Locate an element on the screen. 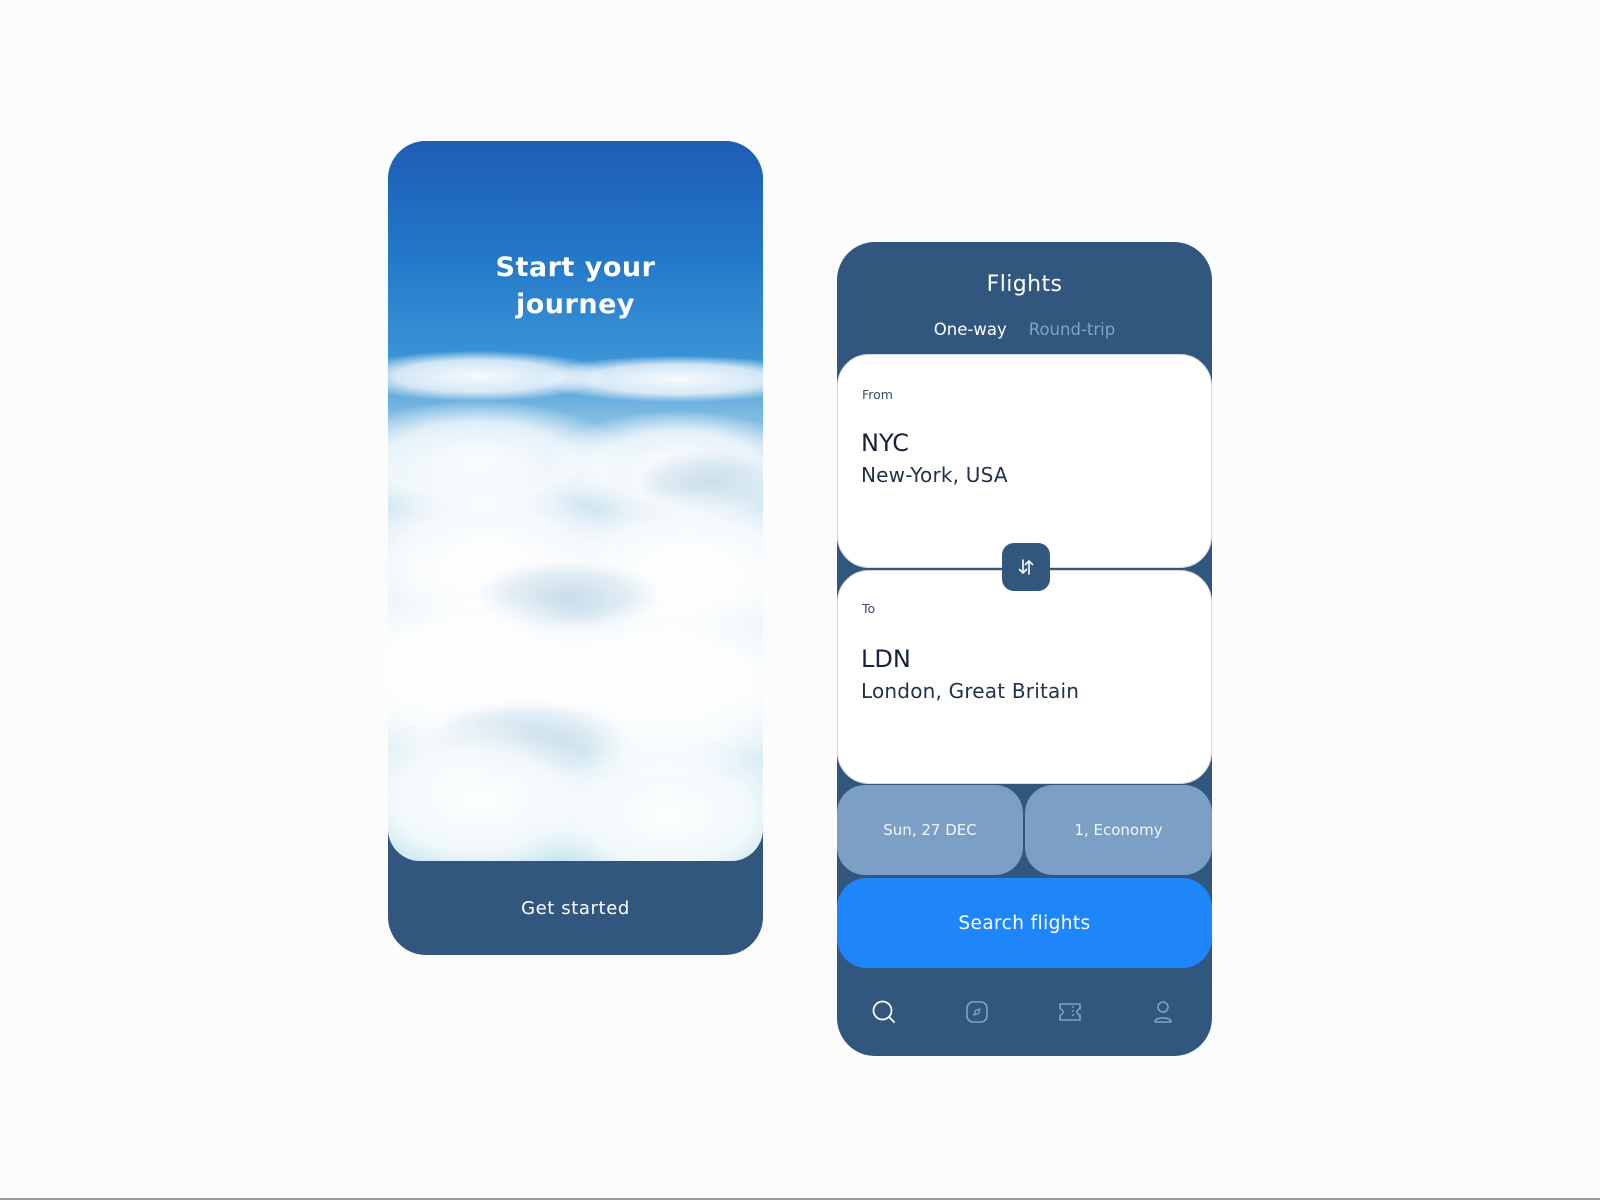 Image resolution: width=1600 pixels, height=1200 pixels. explore-icon is located at coordinates (977, 1012).